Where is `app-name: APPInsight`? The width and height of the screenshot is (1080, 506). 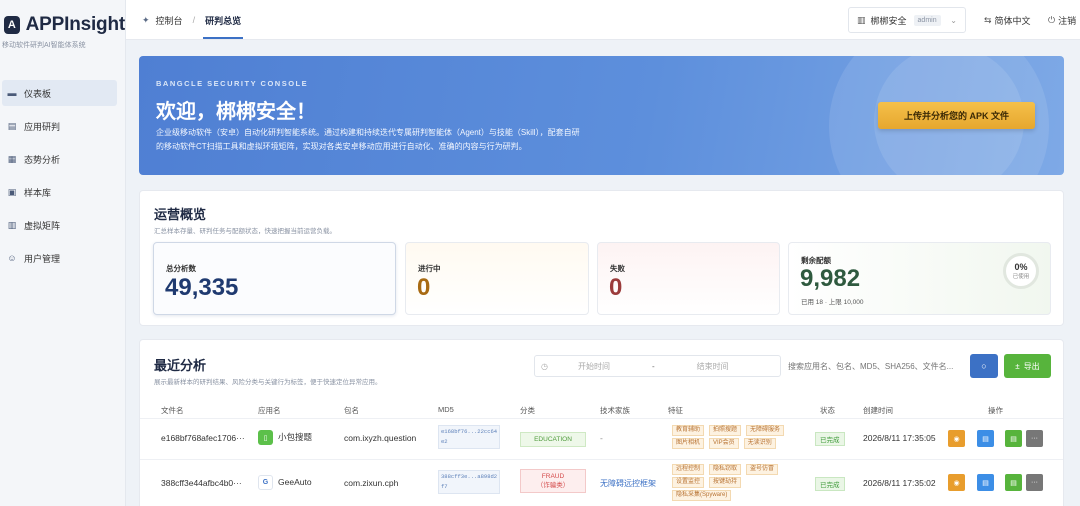
app-name: APPInsight is located at coordinates (75, 24).